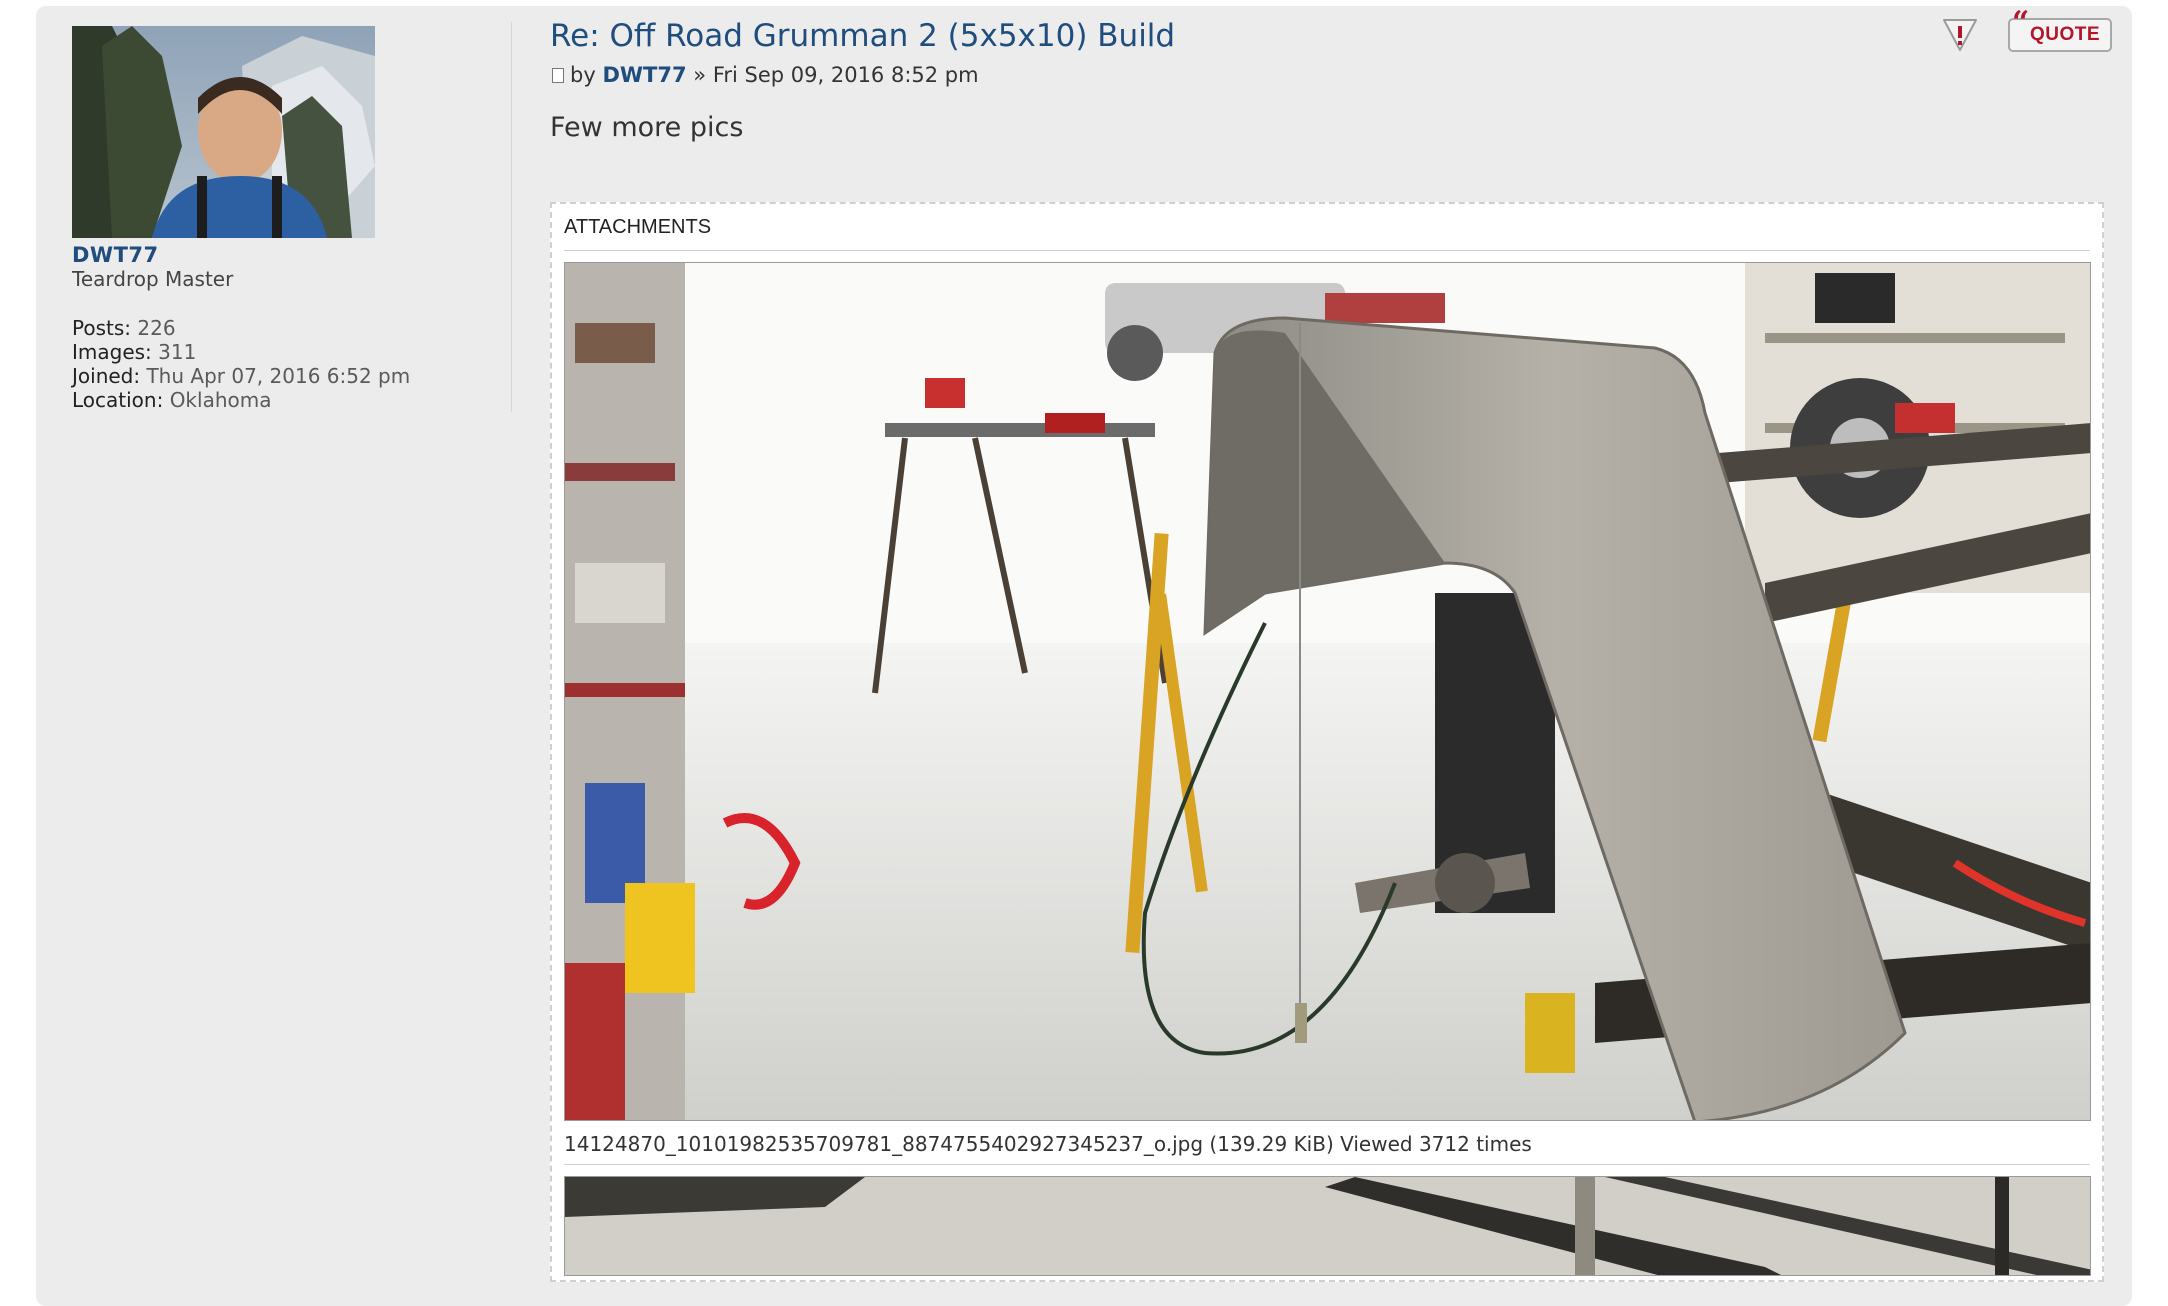 The width and height of the screenshot is (2168, 1306). What do you see at coordinates (241, 328) in the screenshot?
I see `stat-posts: Posts: 226` at bounding box center [241, 328].